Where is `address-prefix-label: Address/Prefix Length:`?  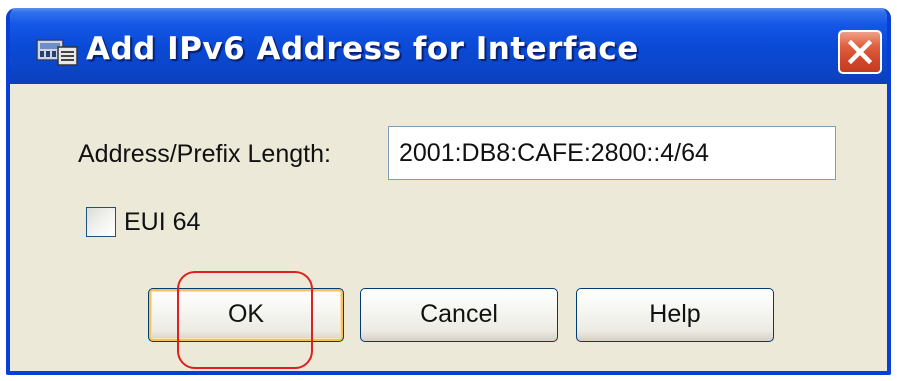
address-prefix-label: Address/Prefix Length: is located at coordinates (204, 154).